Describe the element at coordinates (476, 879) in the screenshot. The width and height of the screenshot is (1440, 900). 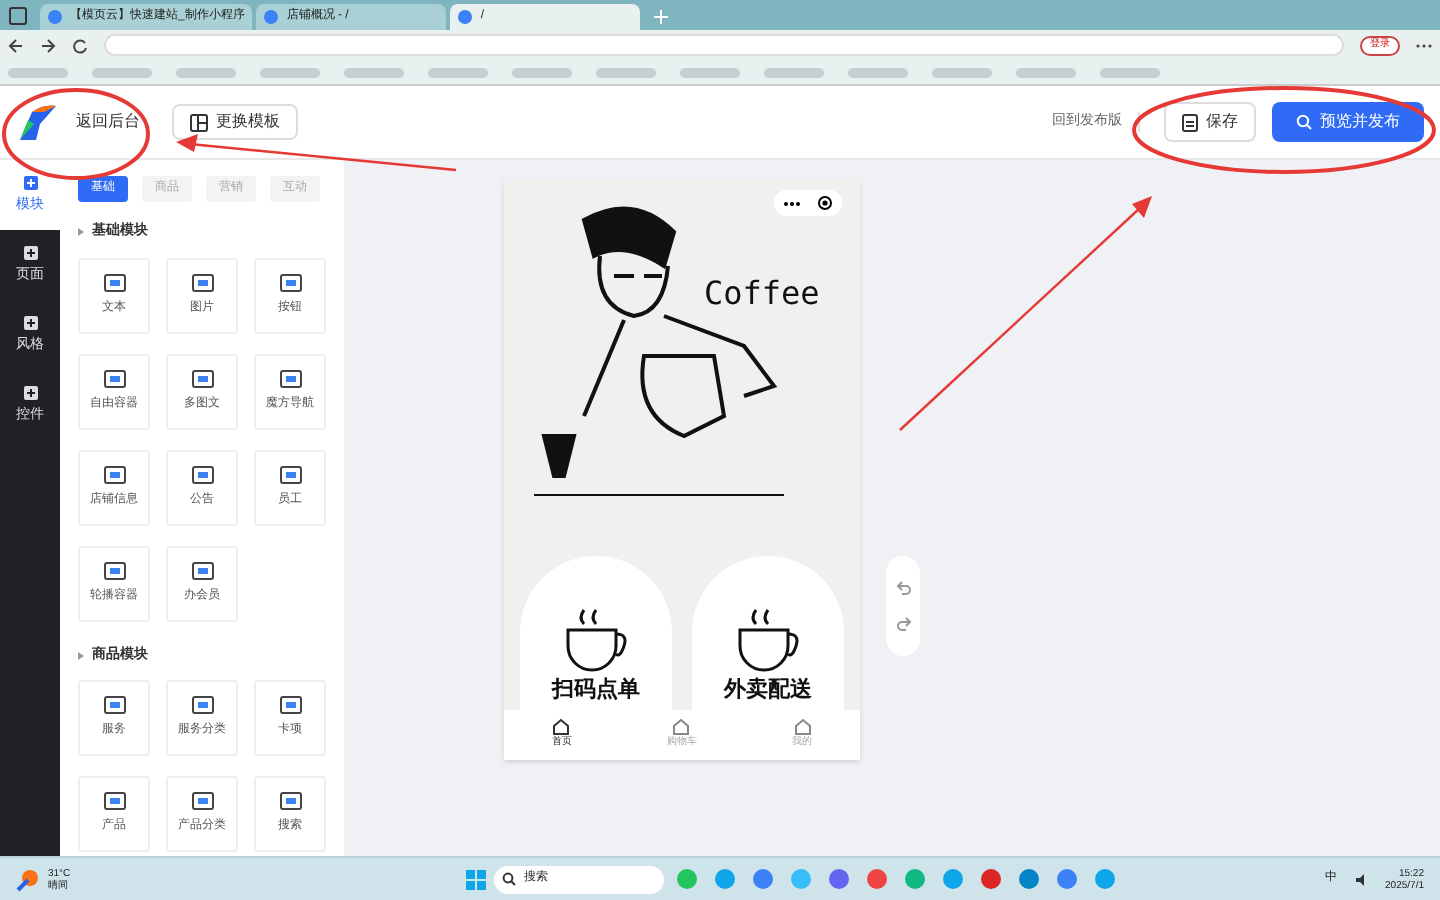
I see `start-icon` at that location.